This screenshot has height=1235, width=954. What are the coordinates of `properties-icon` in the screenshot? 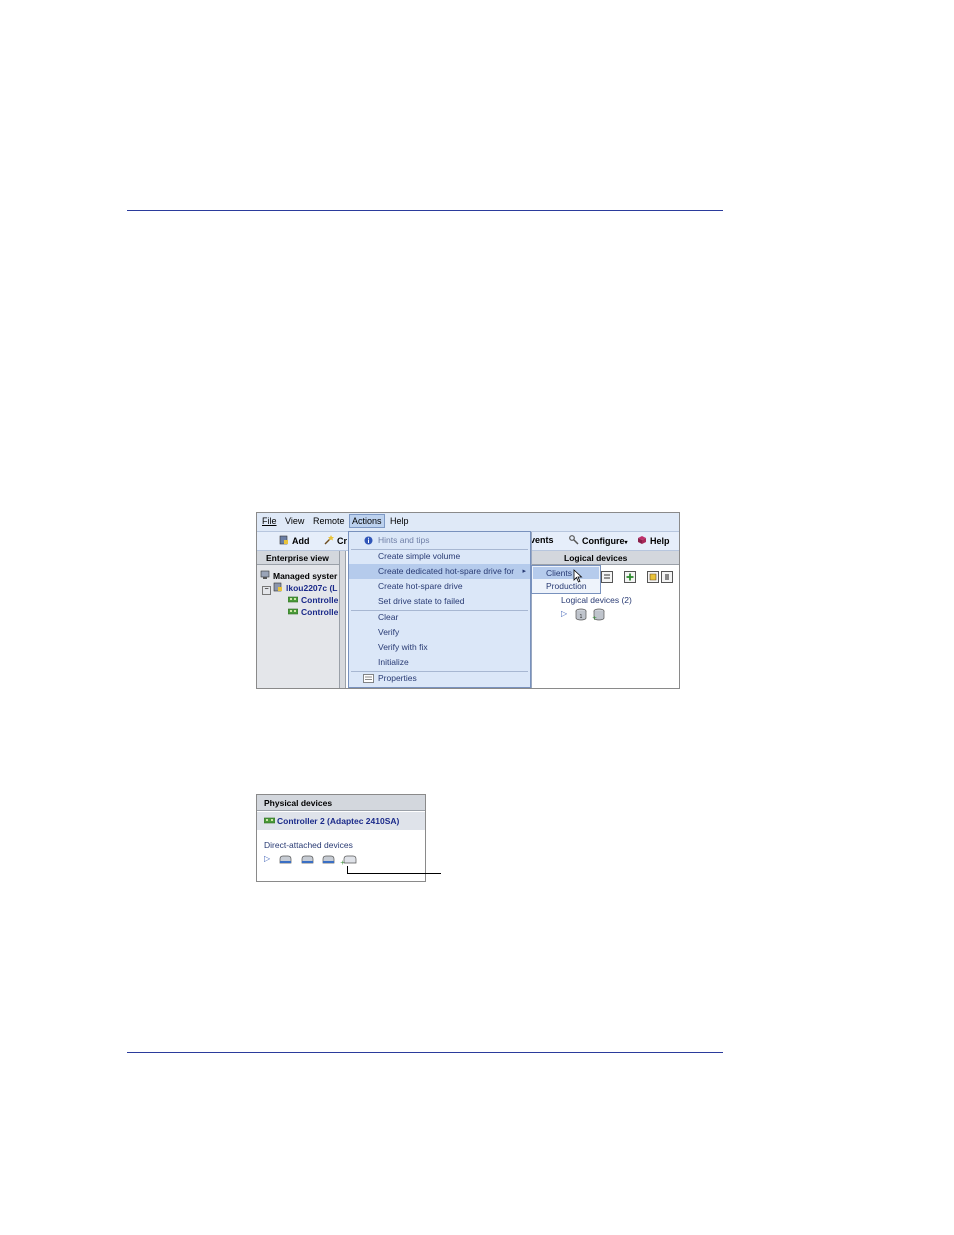 It's located at (368, 678).